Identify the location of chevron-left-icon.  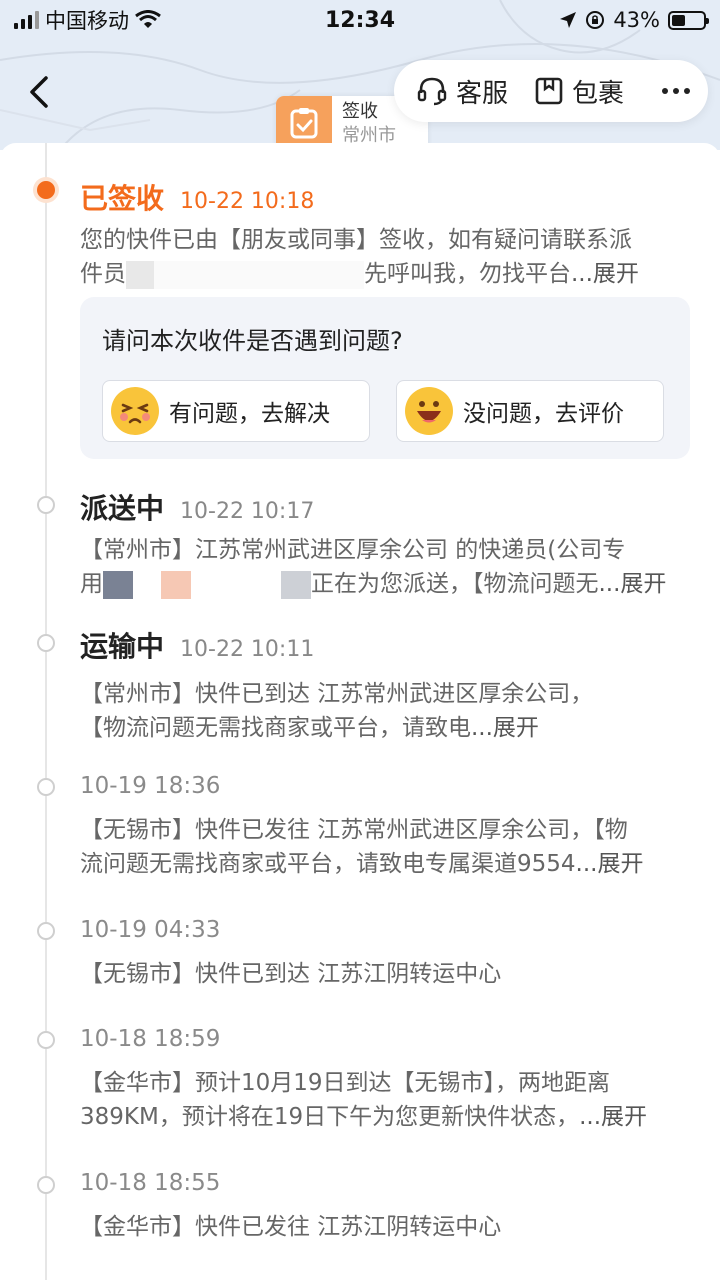
(39, 92).